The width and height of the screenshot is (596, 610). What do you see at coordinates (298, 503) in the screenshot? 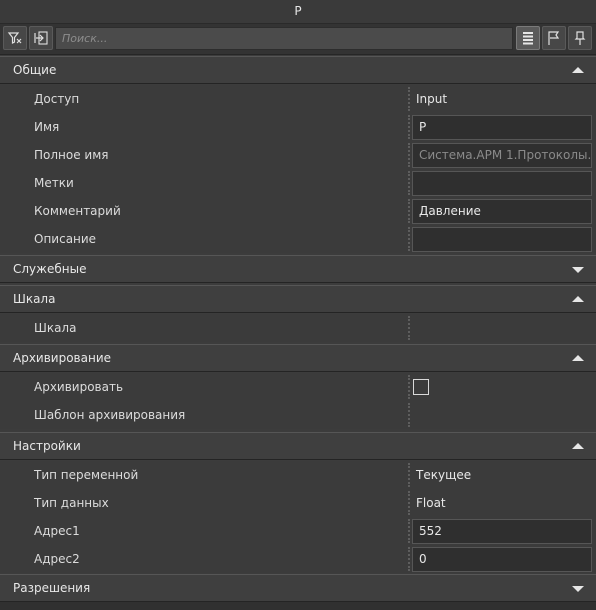
I see `row-data-type: Тип данных Float` at bounding box center [298, 503].